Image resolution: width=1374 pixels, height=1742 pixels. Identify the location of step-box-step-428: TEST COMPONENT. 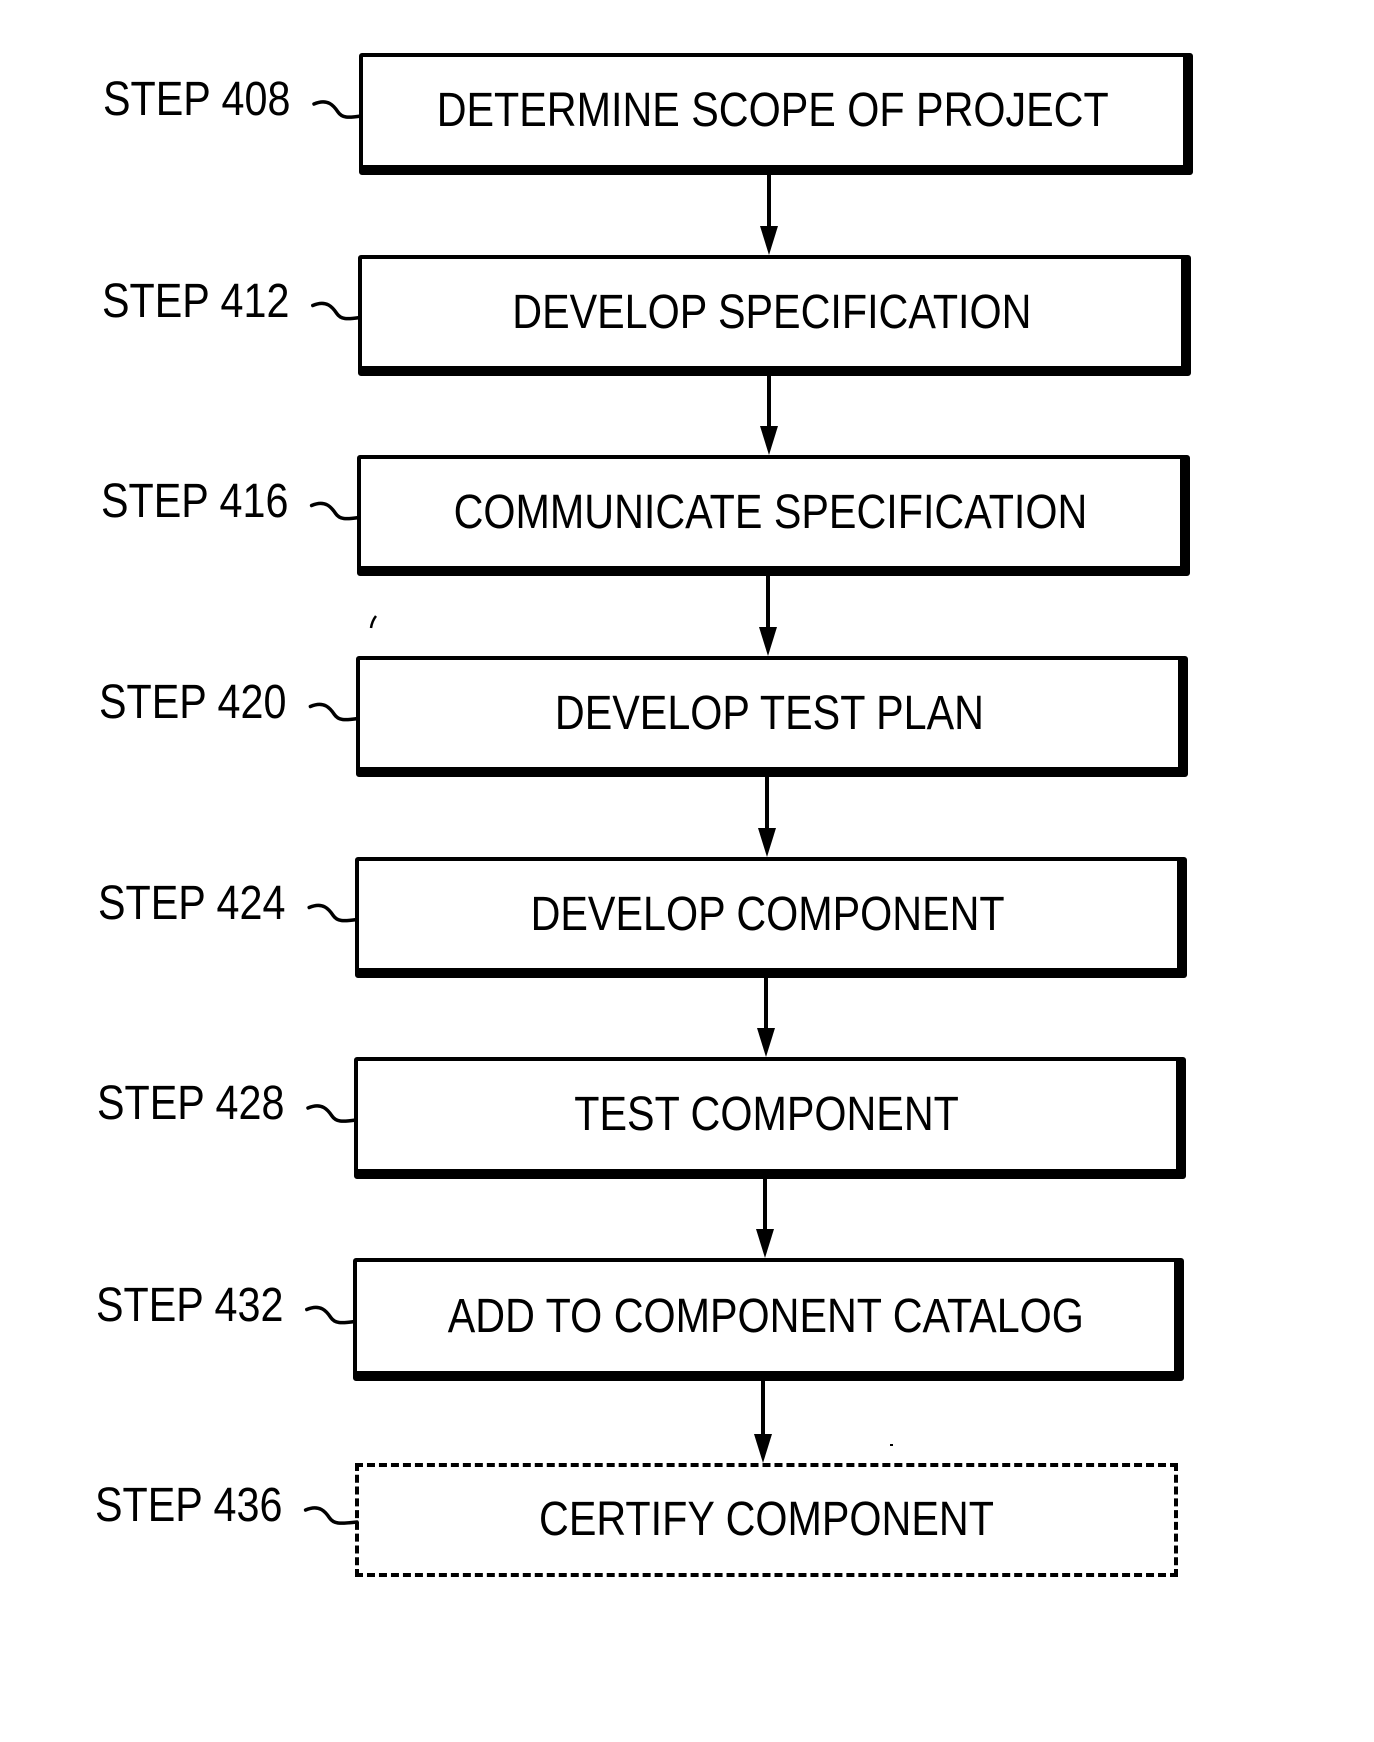
(770, 1118).